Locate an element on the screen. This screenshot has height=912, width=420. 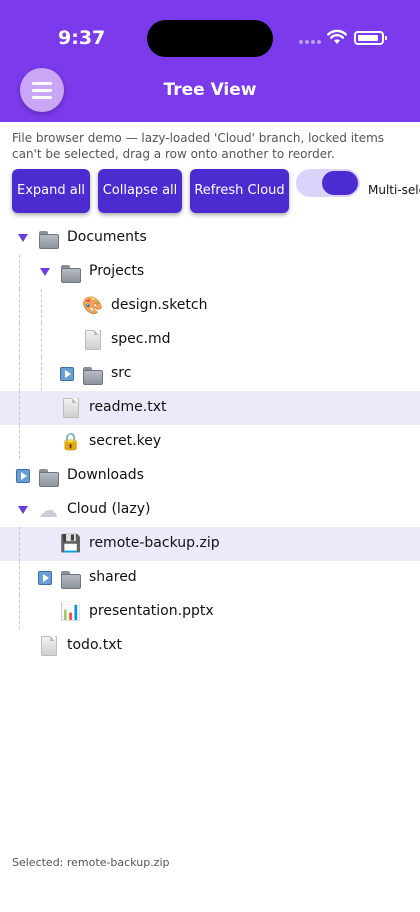
tree-row: 🎨 design.sketch is located at coordinates (210, 306).